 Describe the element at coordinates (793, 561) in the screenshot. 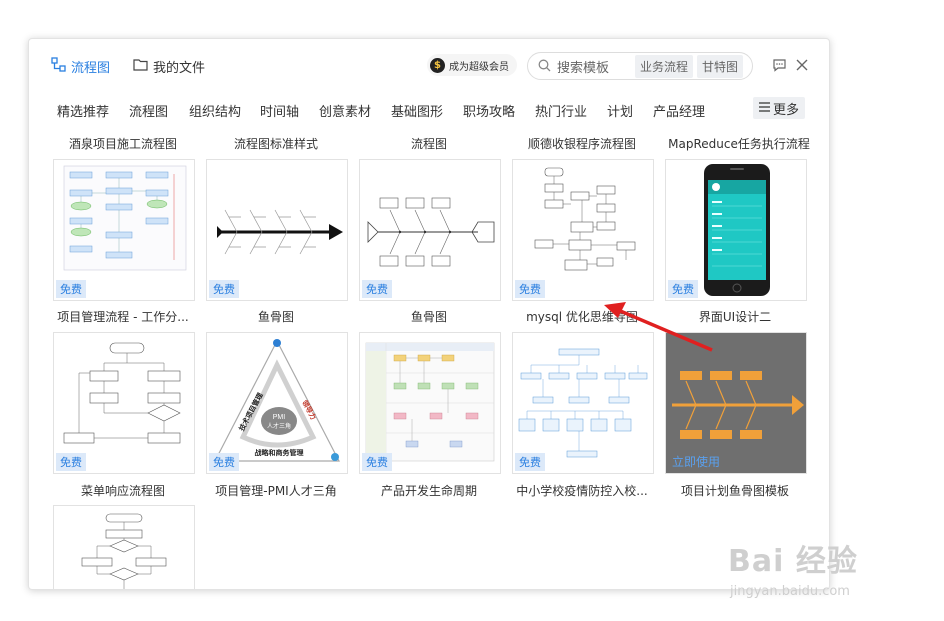

I see `baidu-watermark: Bai 经验` at that location.